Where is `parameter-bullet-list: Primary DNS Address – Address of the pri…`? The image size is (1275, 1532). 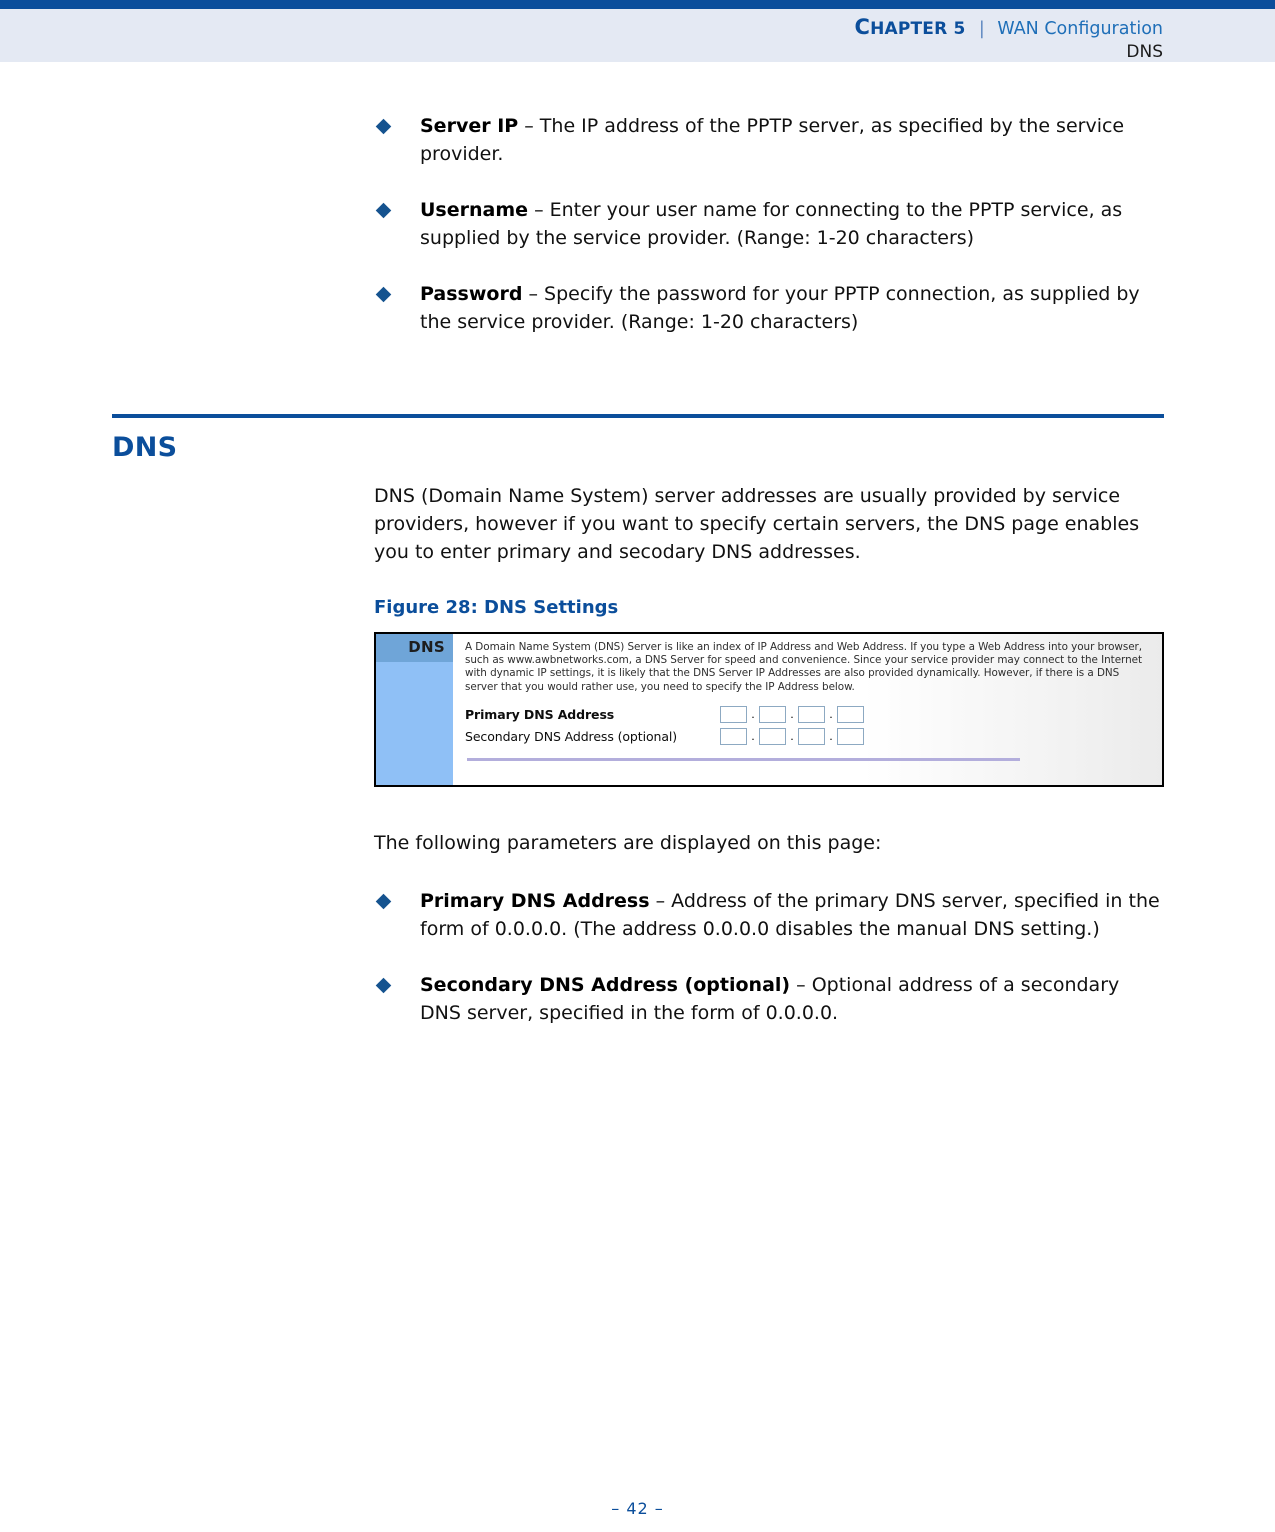
parameter-bullet-list: Primary DNS Address – Address of the pri… is located at coordinates (769, 957).